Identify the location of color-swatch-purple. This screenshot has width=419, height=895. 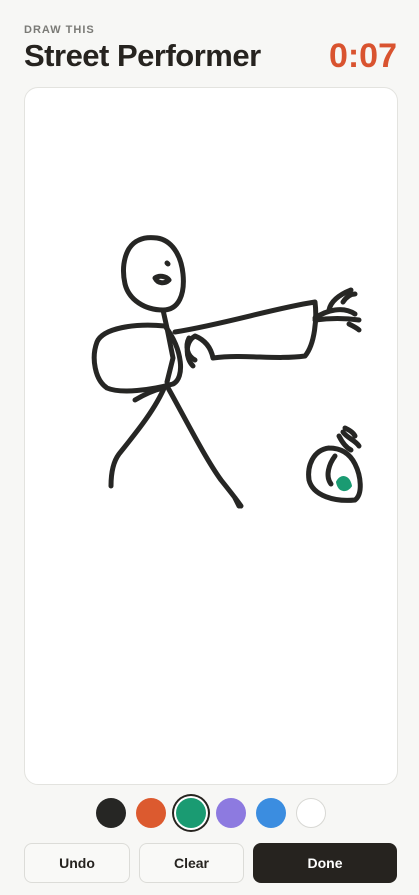
(231, 813).